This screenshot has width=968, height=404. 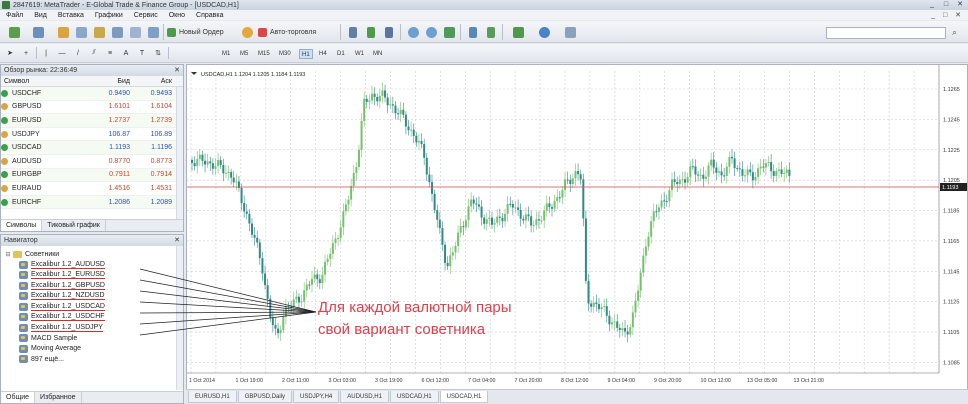 I want to click on annotation-connectors, so click(x=228, y=302).